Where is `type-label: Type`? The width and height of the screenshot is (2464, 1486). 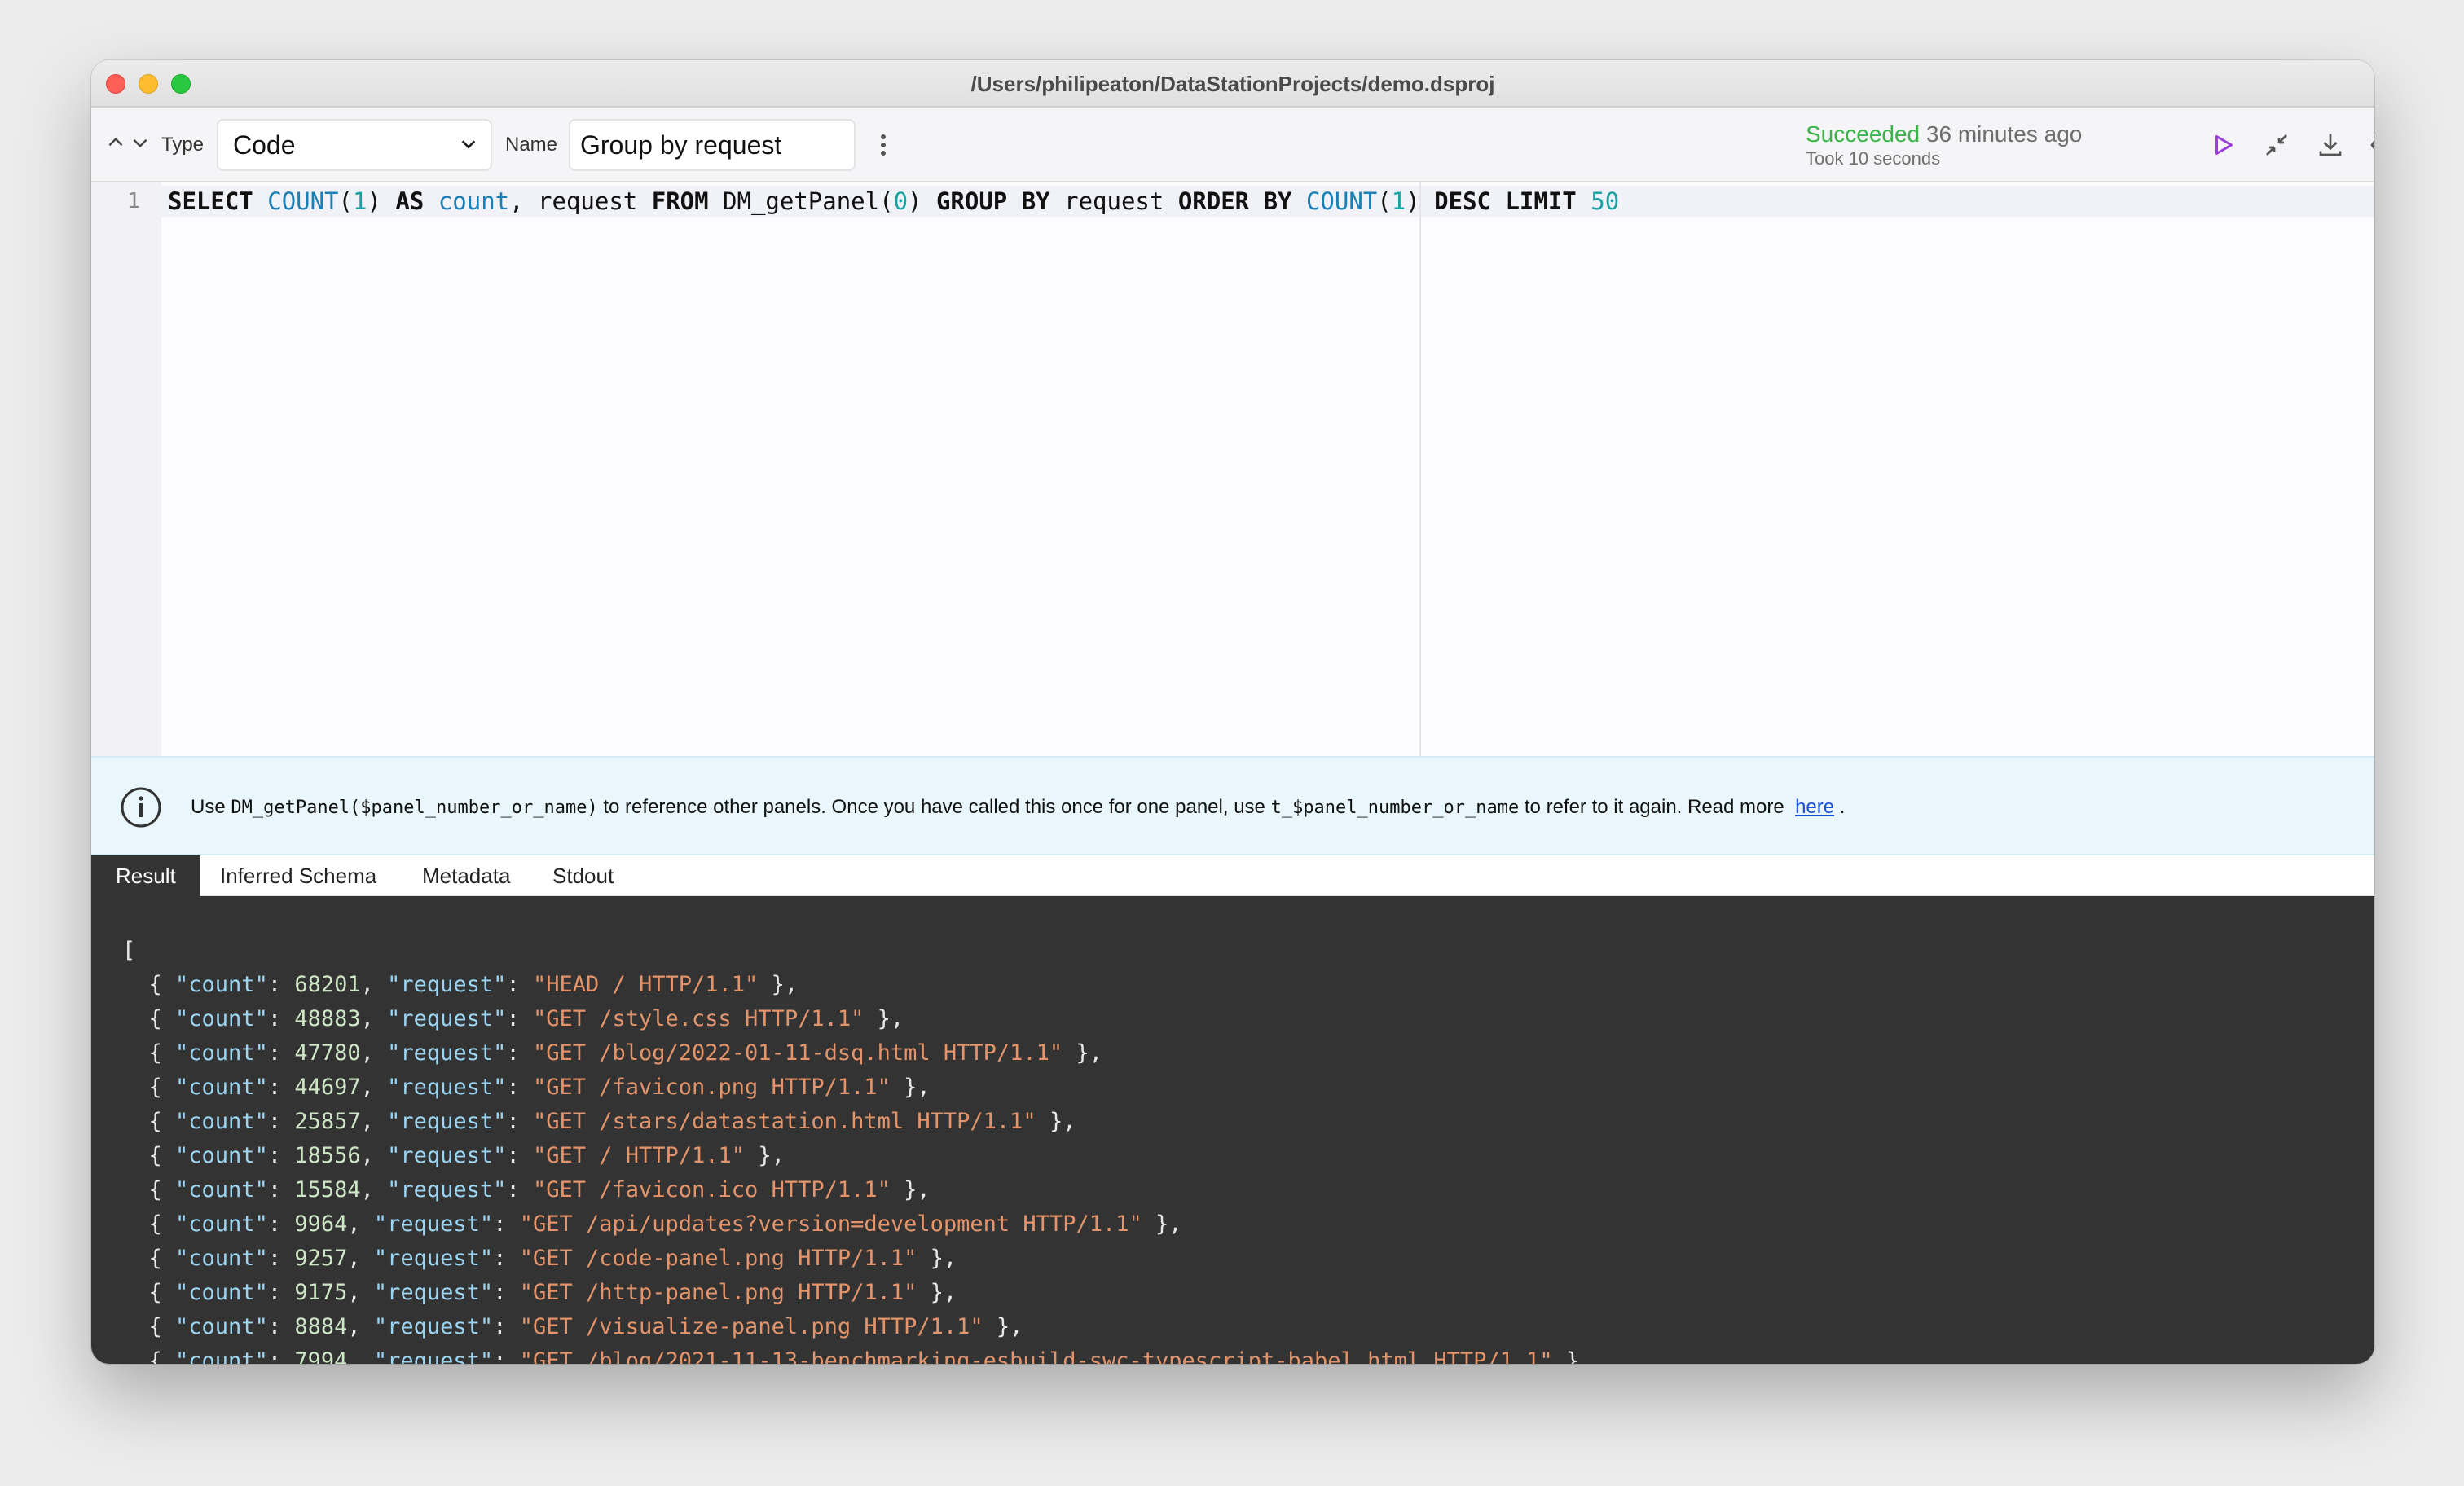 type-label: Type is located at coordinates (183, 145).